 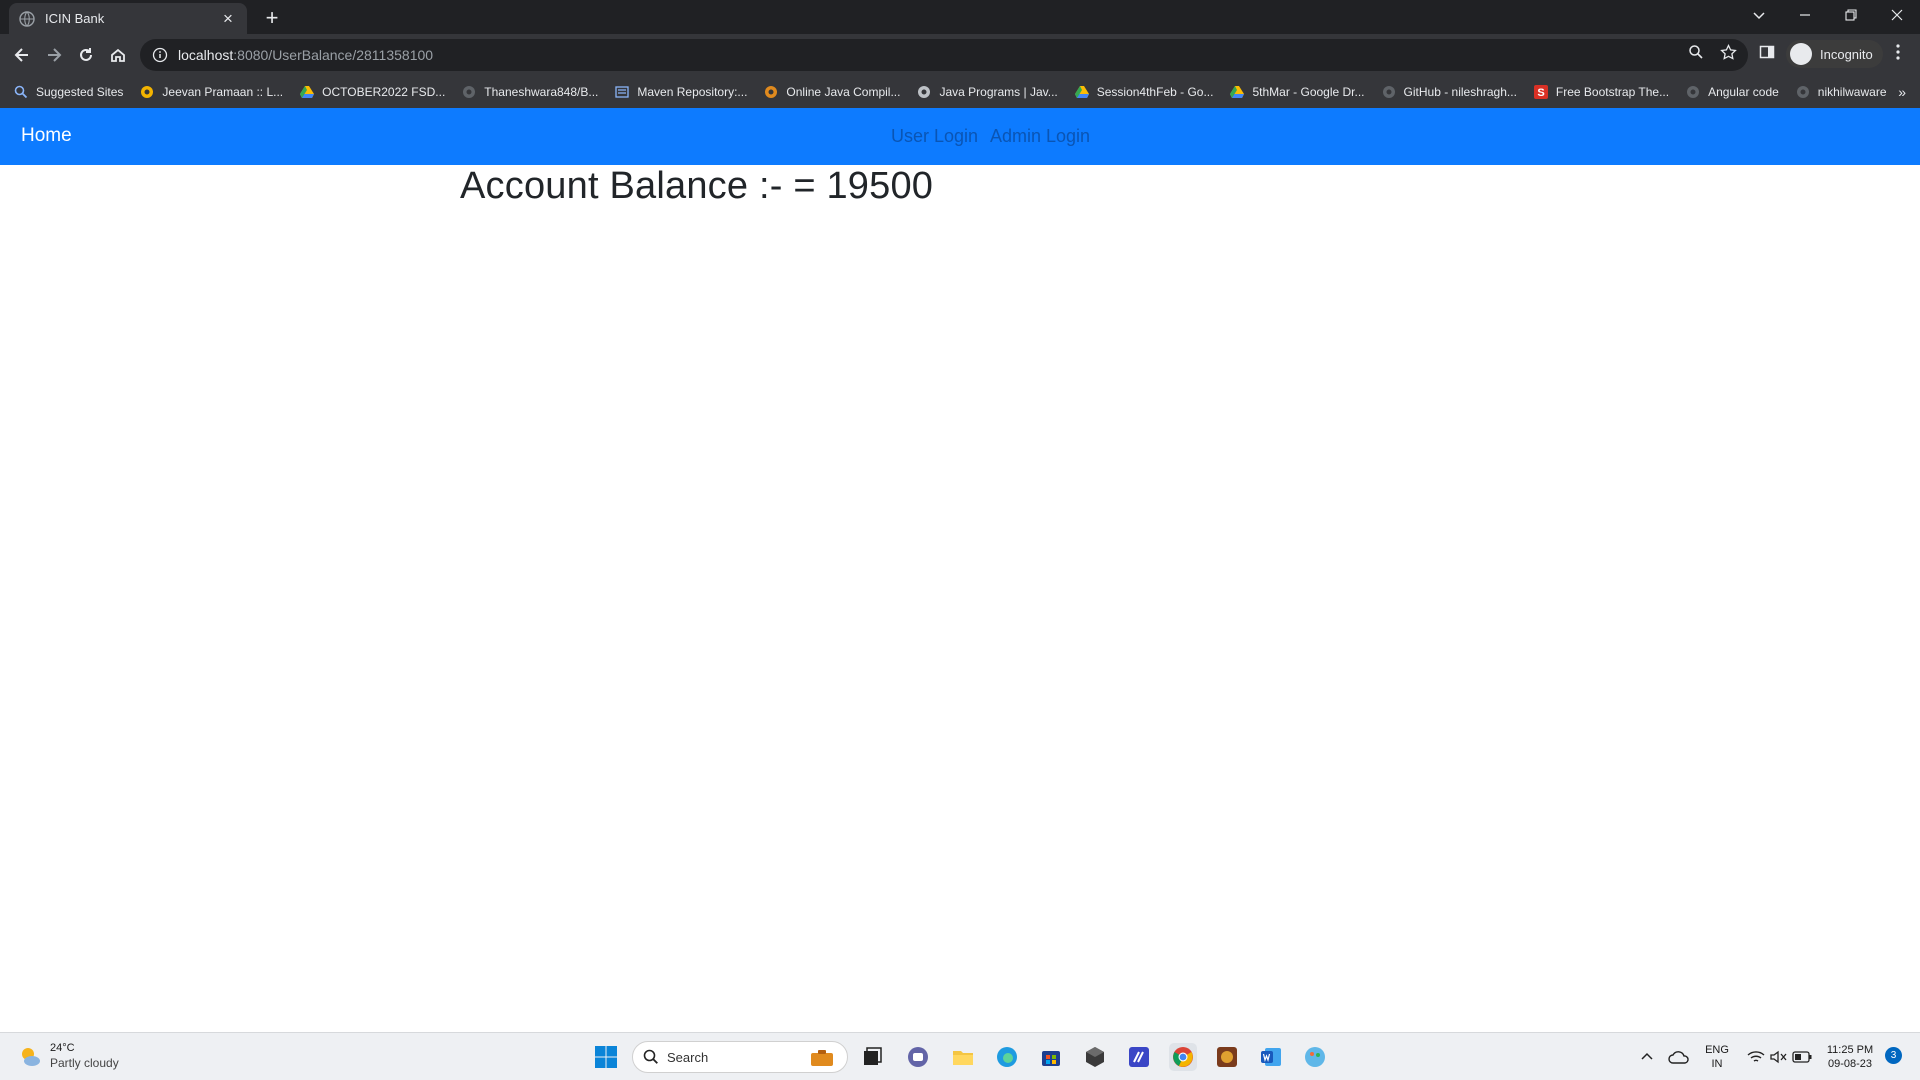 I want to click on minimize-button, so click(x=1805, y=15).